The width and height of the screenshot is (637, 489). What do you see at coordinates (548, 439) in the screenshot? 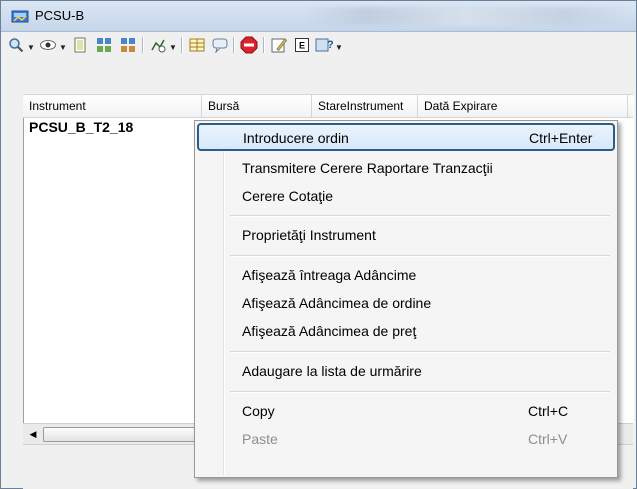
I see `menu-item-shortcut: Ctrl+V` at bounding box center [548, 439].